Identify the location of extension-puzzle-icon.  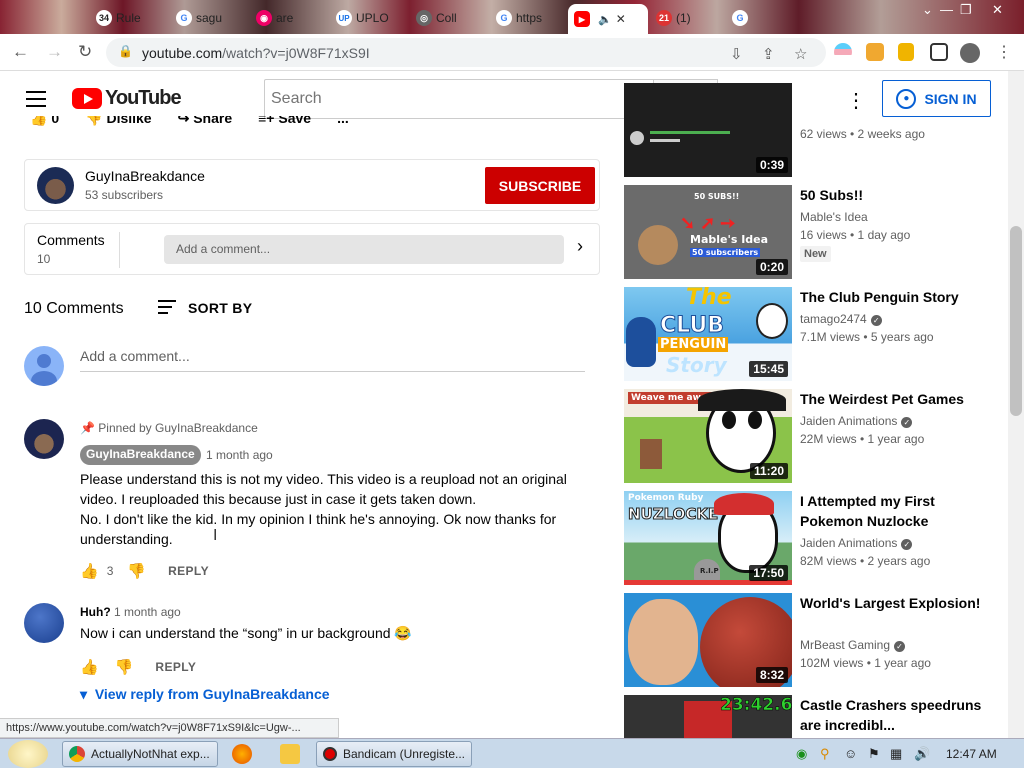
(875, 52).